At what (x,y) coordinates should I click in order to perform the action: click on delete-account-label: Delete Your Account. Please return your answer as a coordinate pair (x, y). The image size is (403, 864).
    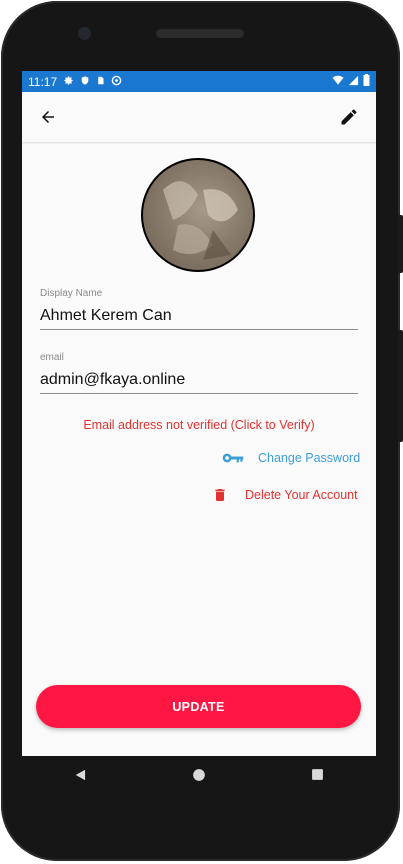
    Looking at the image, I should click on (301, 495).